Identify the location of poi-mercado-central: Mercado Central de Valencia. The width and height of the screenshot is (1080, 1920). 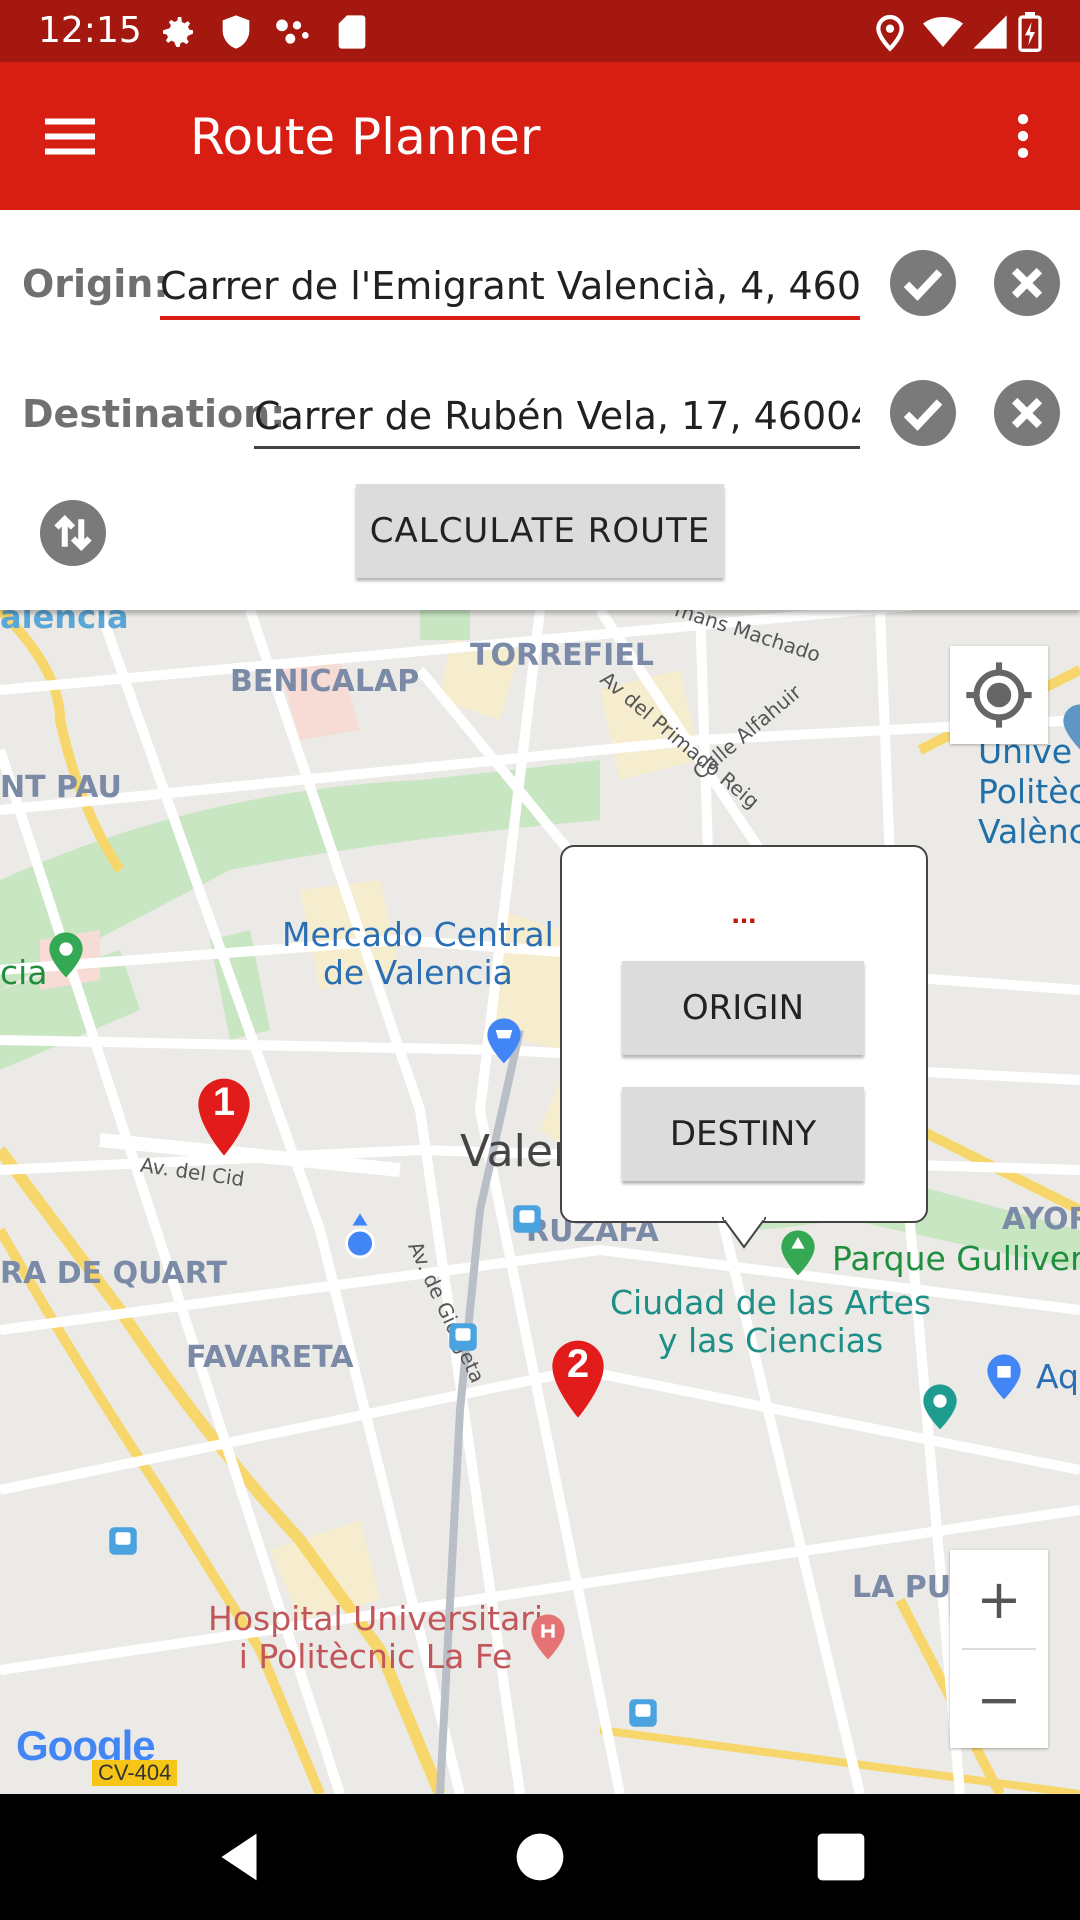
(418, 954).